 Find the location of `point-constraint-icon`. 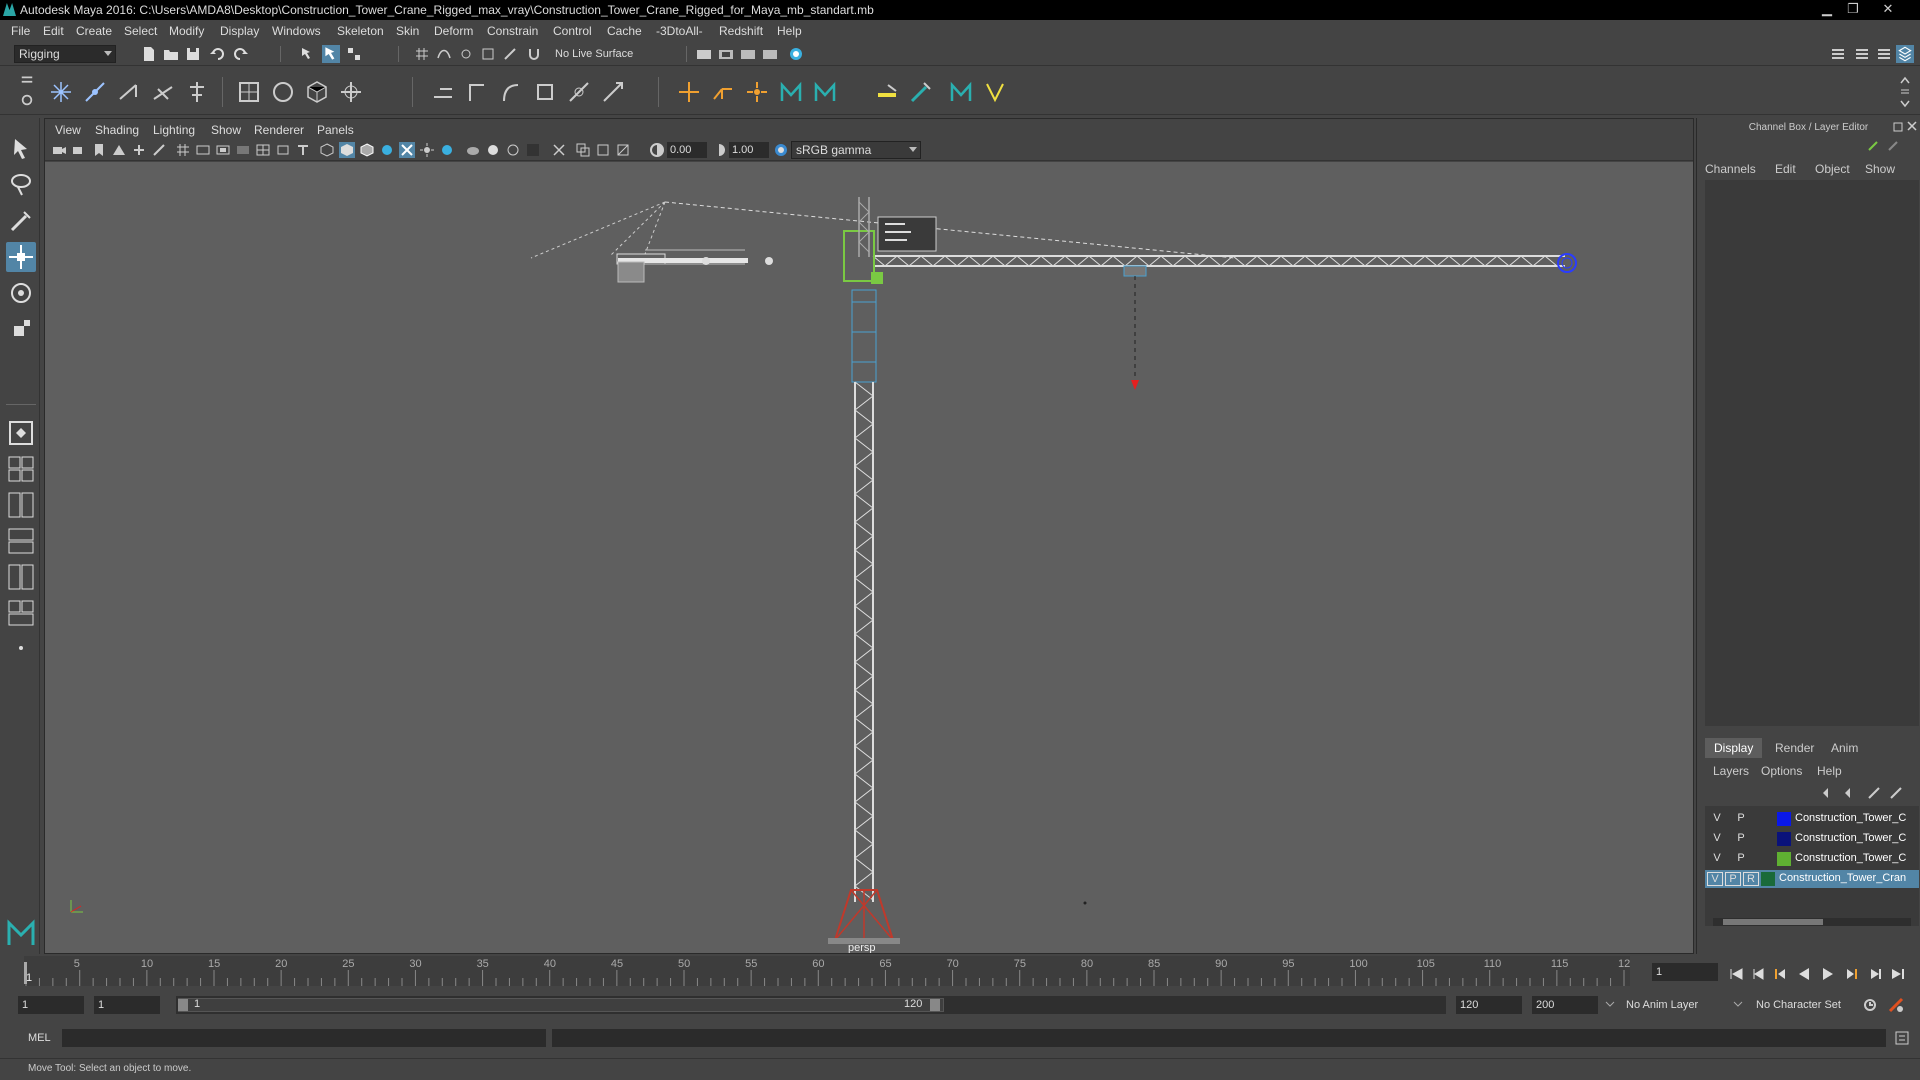

point-constraint-icon is located at coordinates (477, 92).